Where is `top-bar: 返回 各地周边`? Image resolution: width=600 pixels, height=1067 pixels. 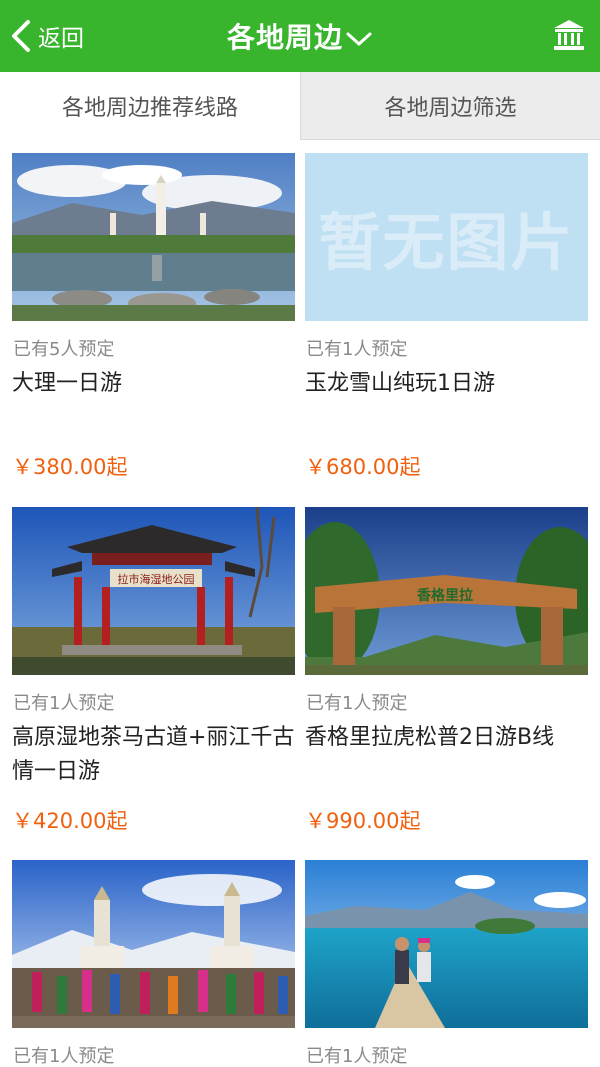 top-bar: 返回 各地周边 is located at coordinates (300, 36).